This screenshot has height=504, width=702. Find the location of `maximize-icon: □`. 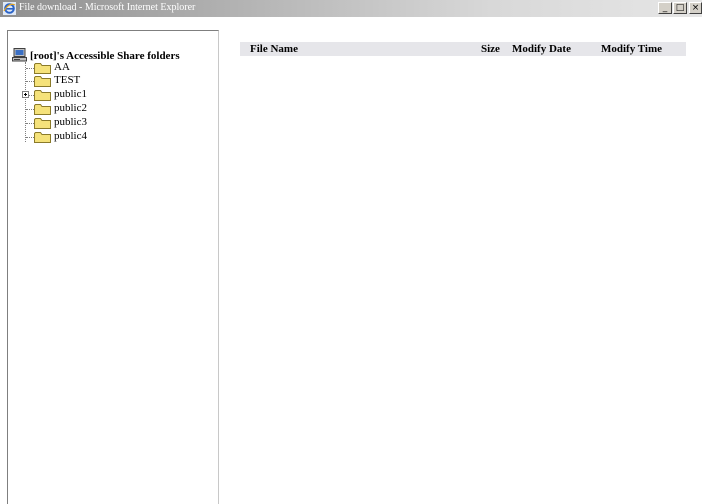

maximize-icon: □ is located at coordinates (680, 8).